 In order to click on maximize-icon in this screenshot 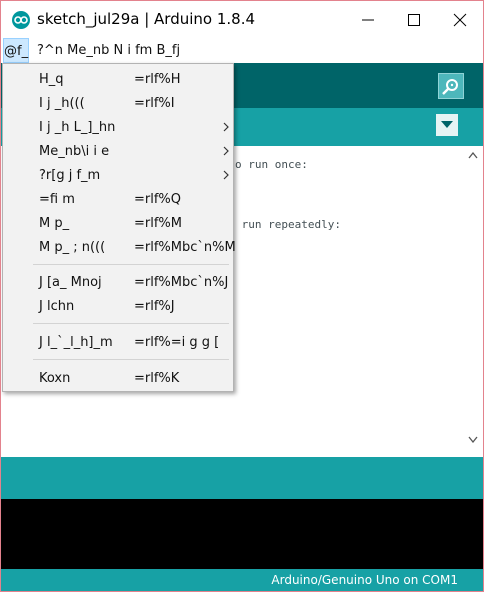, I will do `click(414, 20)`.